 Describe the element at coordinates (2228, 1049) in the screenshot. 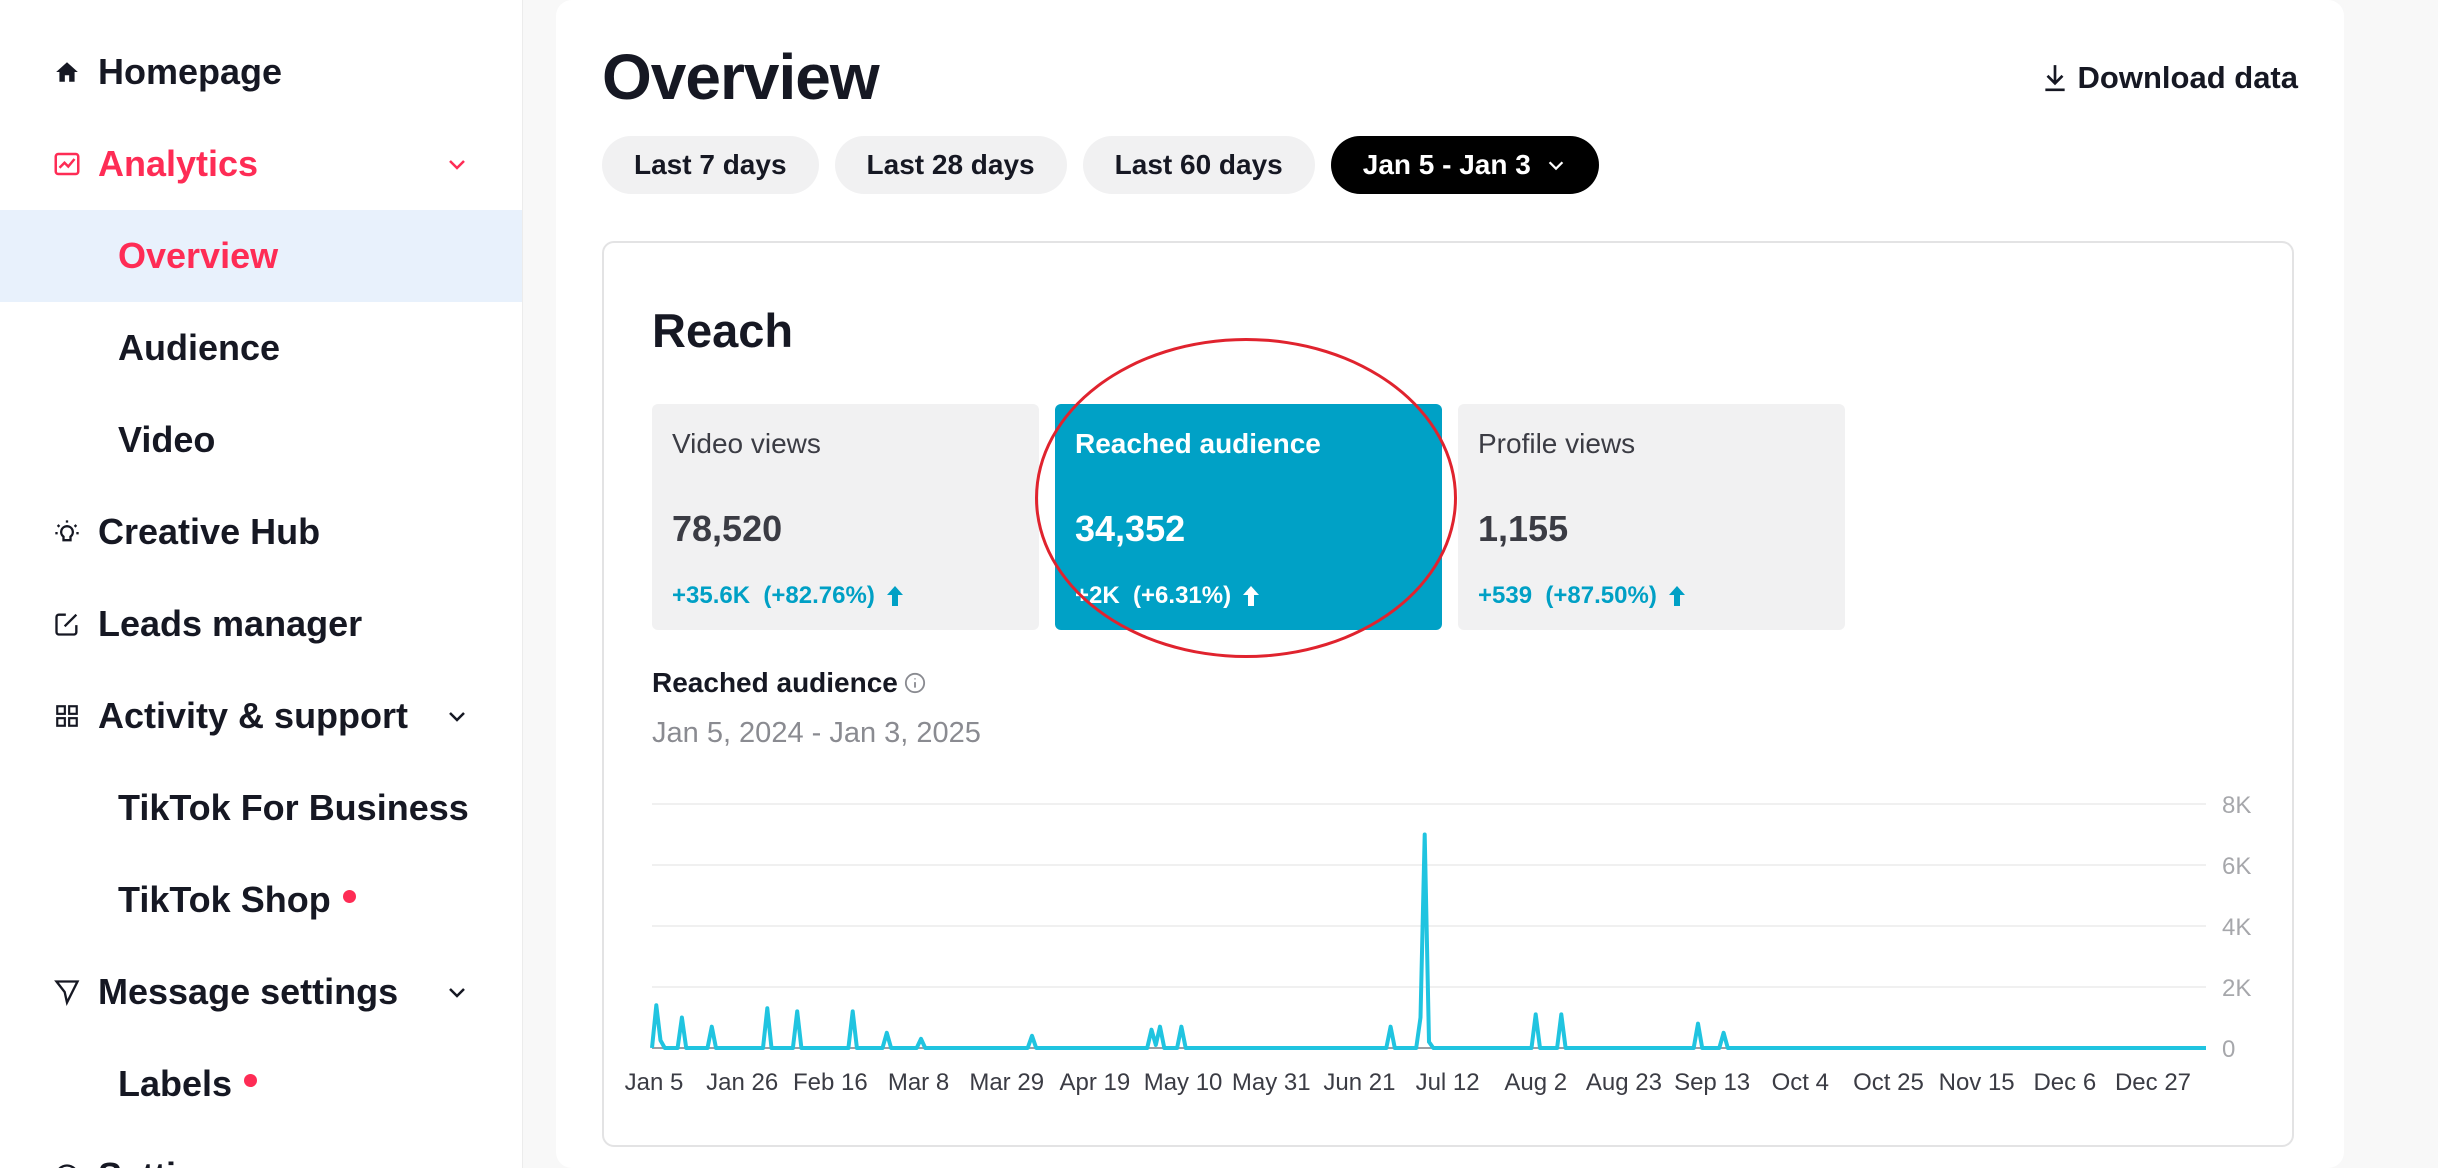

I see `y-tick-label: 0` at that location.